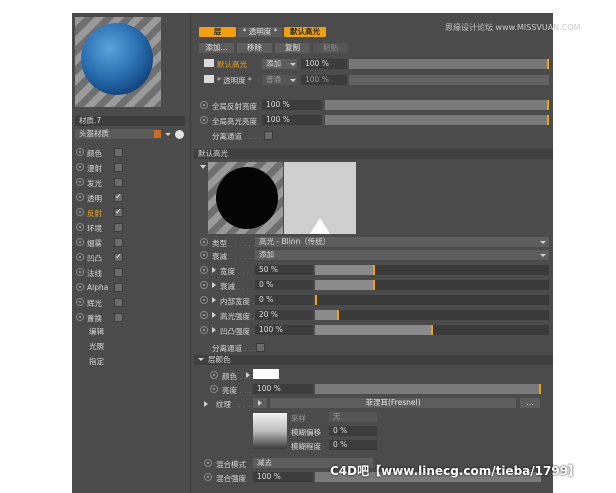 This screenshot has width=616, height=493. I want to click on channel-item: 法线, so click(131, 272).